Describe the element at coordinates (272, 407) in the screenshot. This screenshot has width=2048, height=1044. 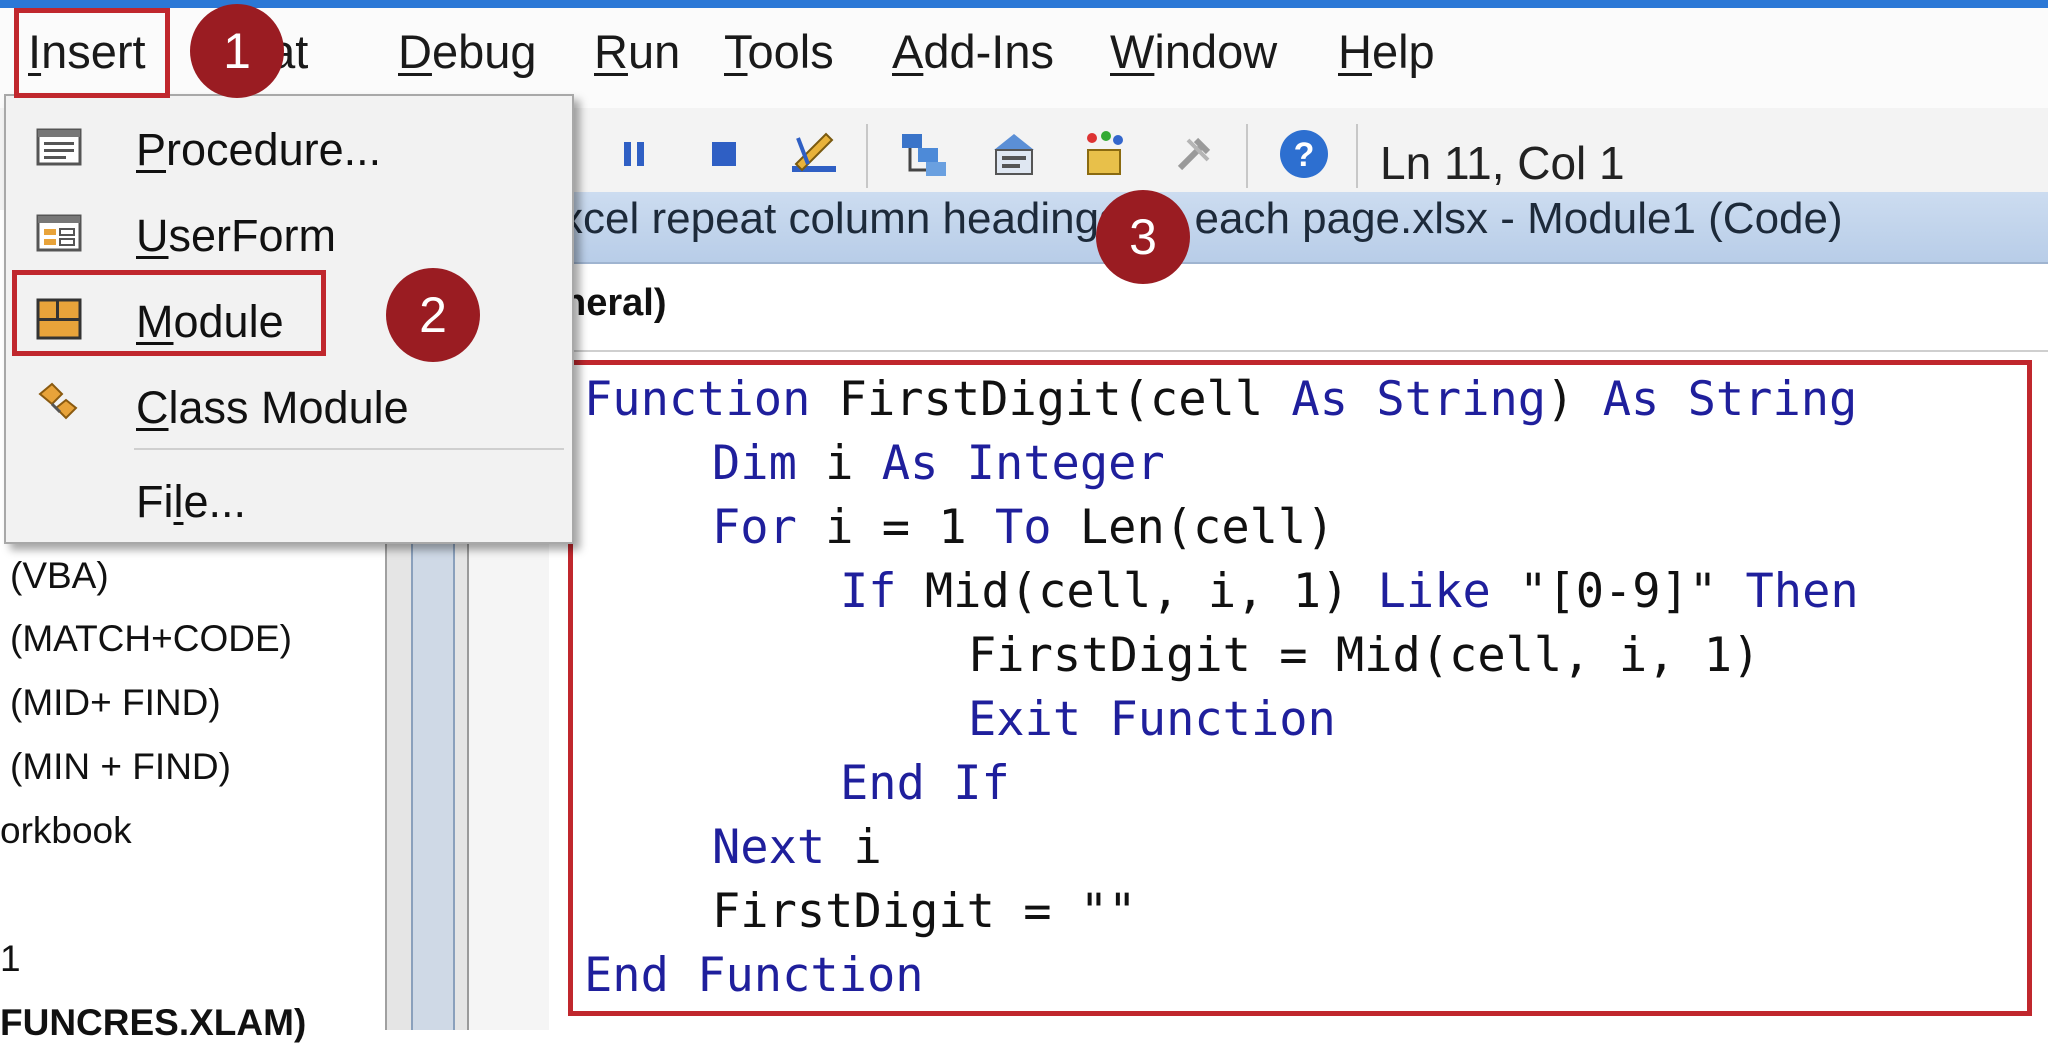
I see `menu-item-label: Class Module` at that location.